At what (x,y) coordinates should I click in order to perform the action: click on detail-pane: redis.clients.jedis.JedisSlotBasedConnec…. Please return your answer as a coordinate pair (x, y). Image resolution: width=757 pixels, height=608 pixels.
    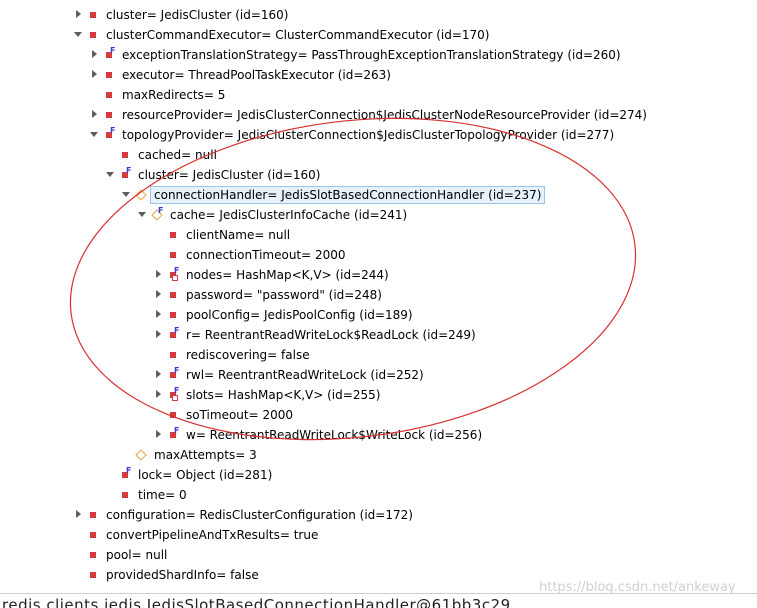
    Looking at the image, I should click on (378, 600).